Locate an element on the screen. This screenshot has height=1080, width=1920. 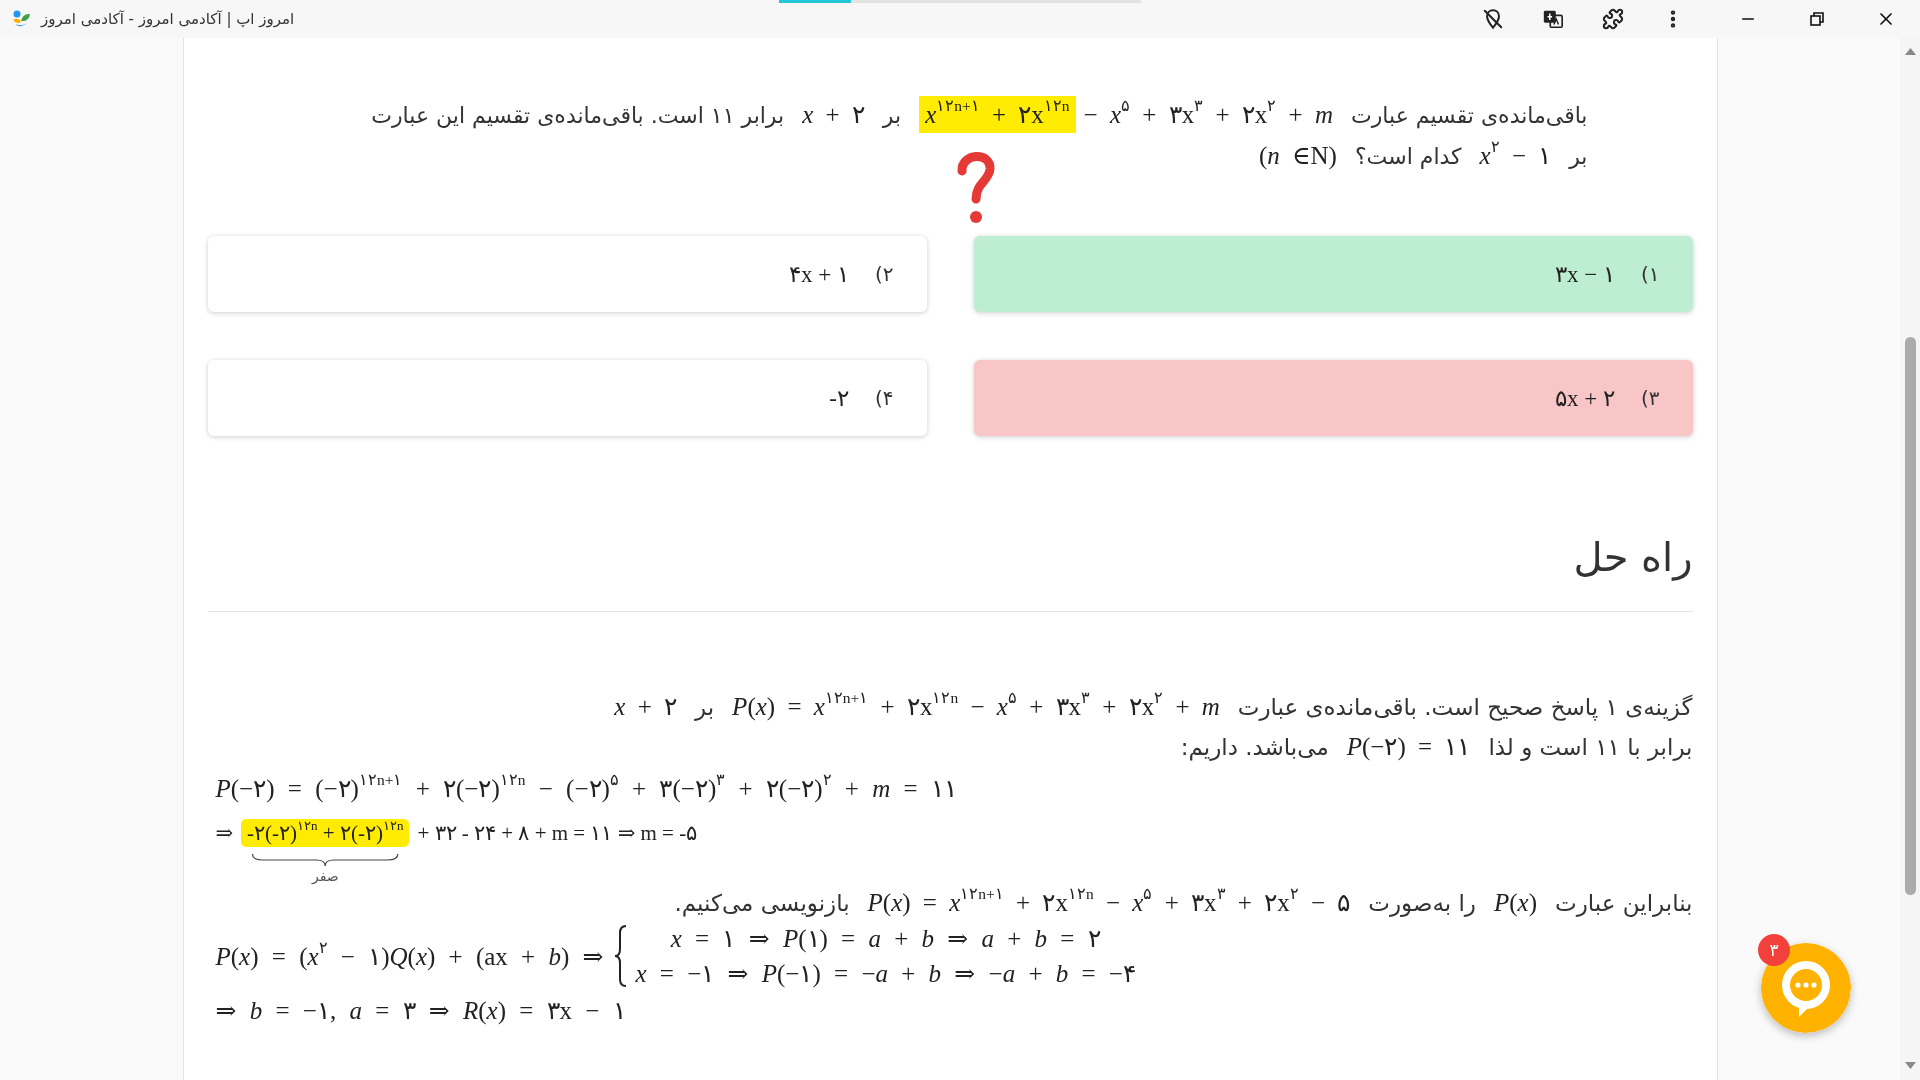
solution-text: گزینه‌ی ۱ پاسخ صحیح است. باقی‌مانده‌ی عبارت is located at coordinates (1465, 707).